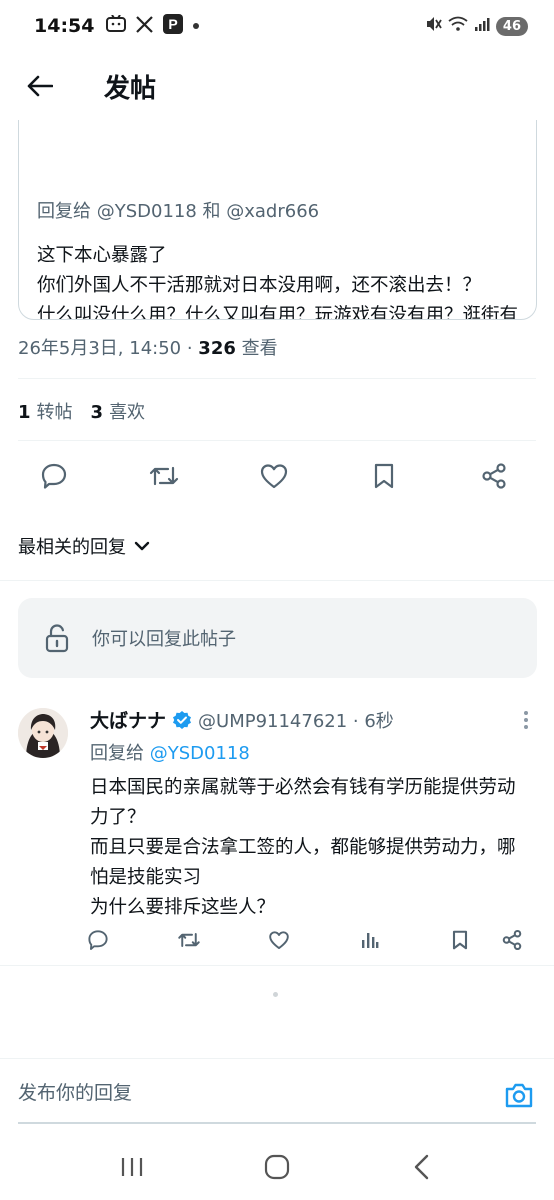 Image resolution: width=554 pixels, height=1200 pixels. I want to click on battery-indicator: 46, so click(511, 26).